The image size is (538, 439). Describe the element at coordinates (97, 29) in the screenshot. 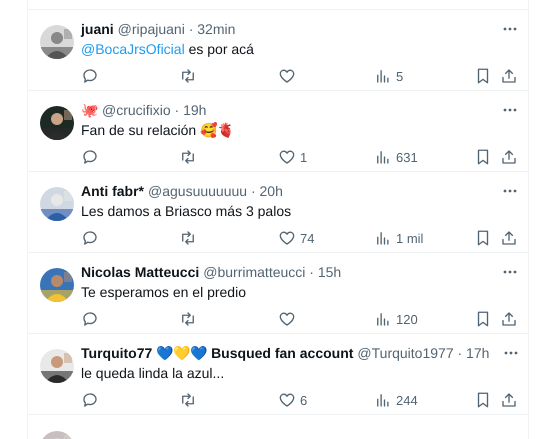

I see `user-name: juani` at that location.